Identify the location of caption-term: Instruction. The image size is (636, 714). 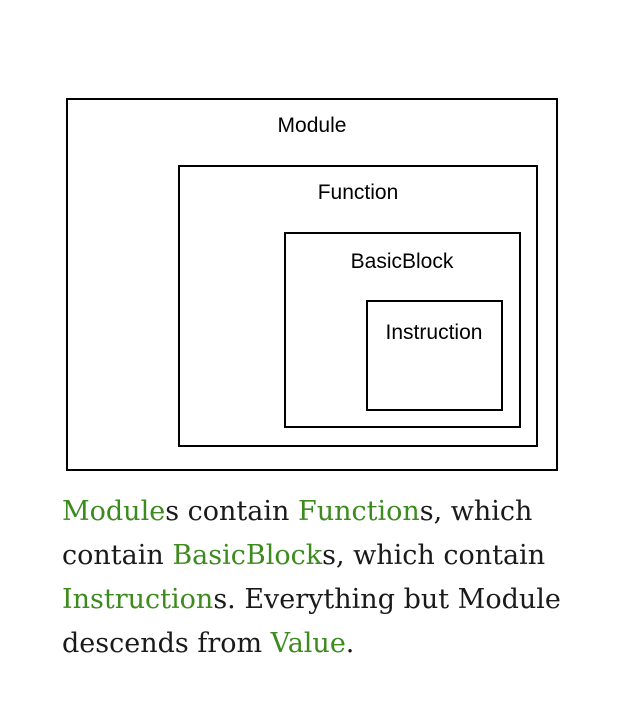
(138, 599).